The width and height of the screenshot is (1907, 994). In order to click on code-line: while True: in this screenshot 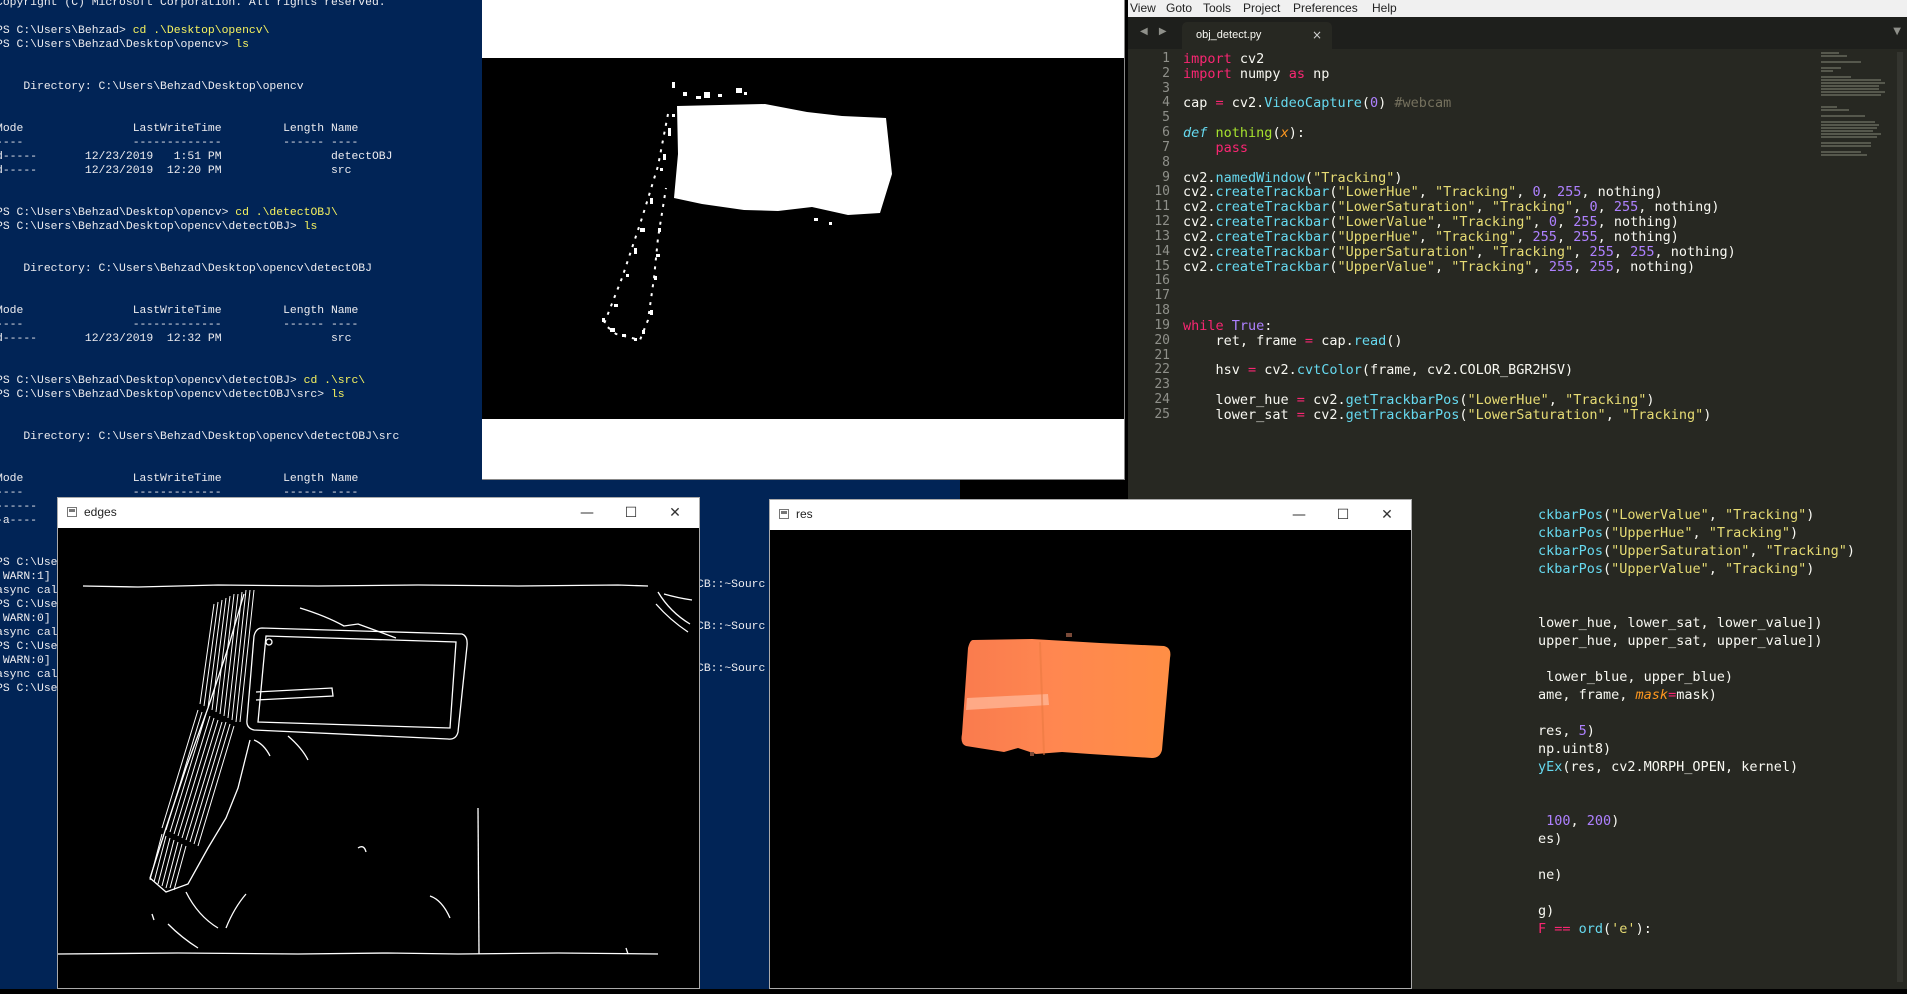, I will do `click(1227, 326)`.